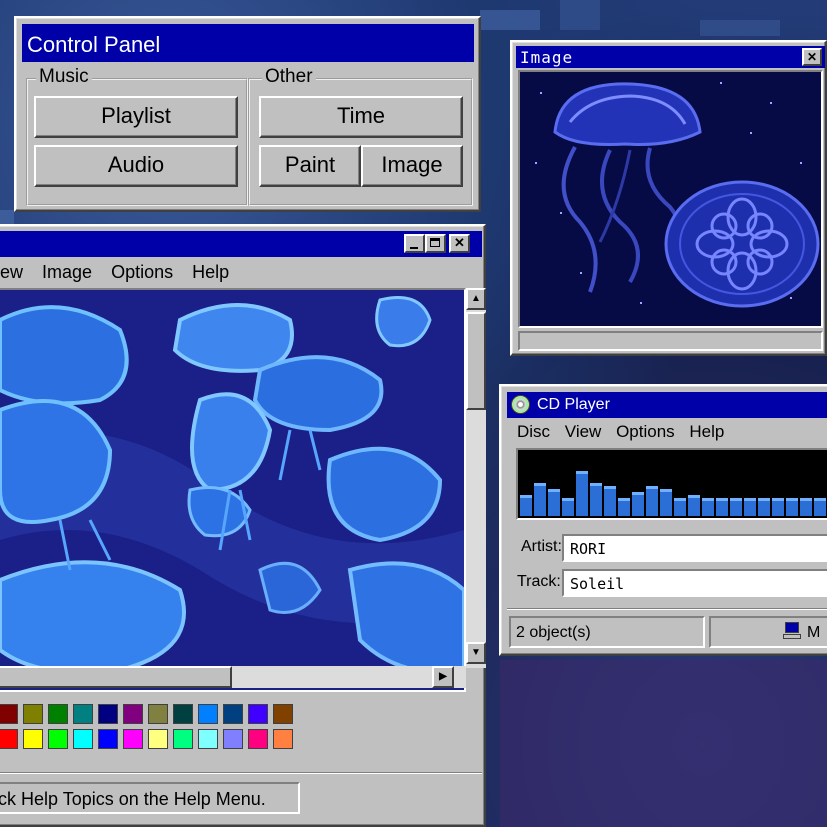 The height and width of the screenshot is (827, 827). I want to click on music-group-label: Music, so click(64, 77).